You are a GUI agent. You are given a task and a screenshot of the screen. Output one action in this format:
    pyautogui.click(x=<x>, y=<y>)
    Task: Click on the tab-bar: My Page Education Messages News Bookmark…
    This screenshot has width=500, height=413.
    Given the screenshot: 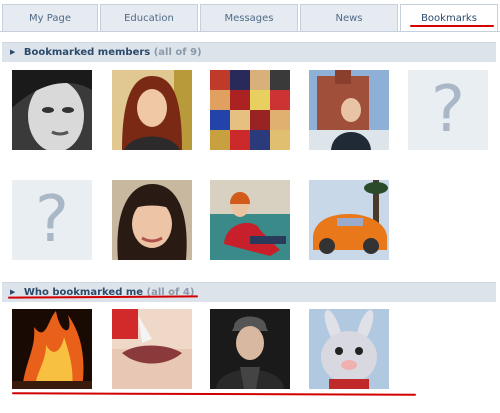 What is the action you would take?
    pyautogui.click(x=250, y=17)
    